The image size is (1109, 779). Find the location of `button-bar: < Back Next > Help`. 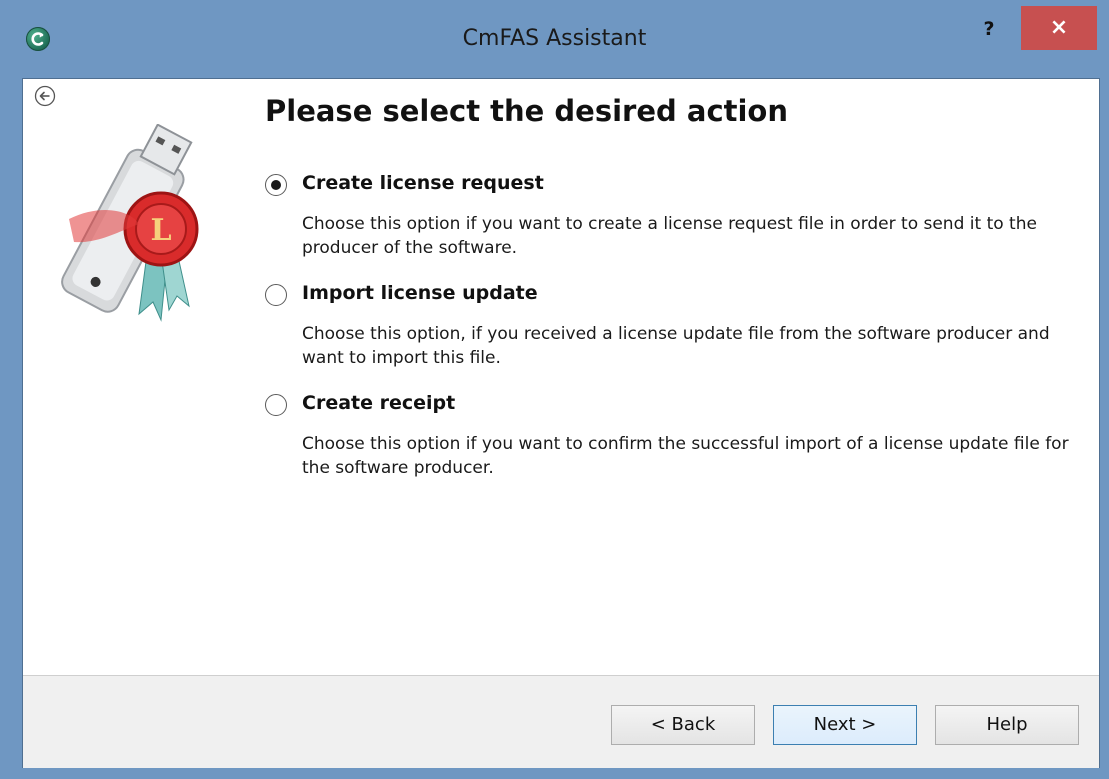

button-bar: < Back Next > Help is located at coordinates (561, 721).